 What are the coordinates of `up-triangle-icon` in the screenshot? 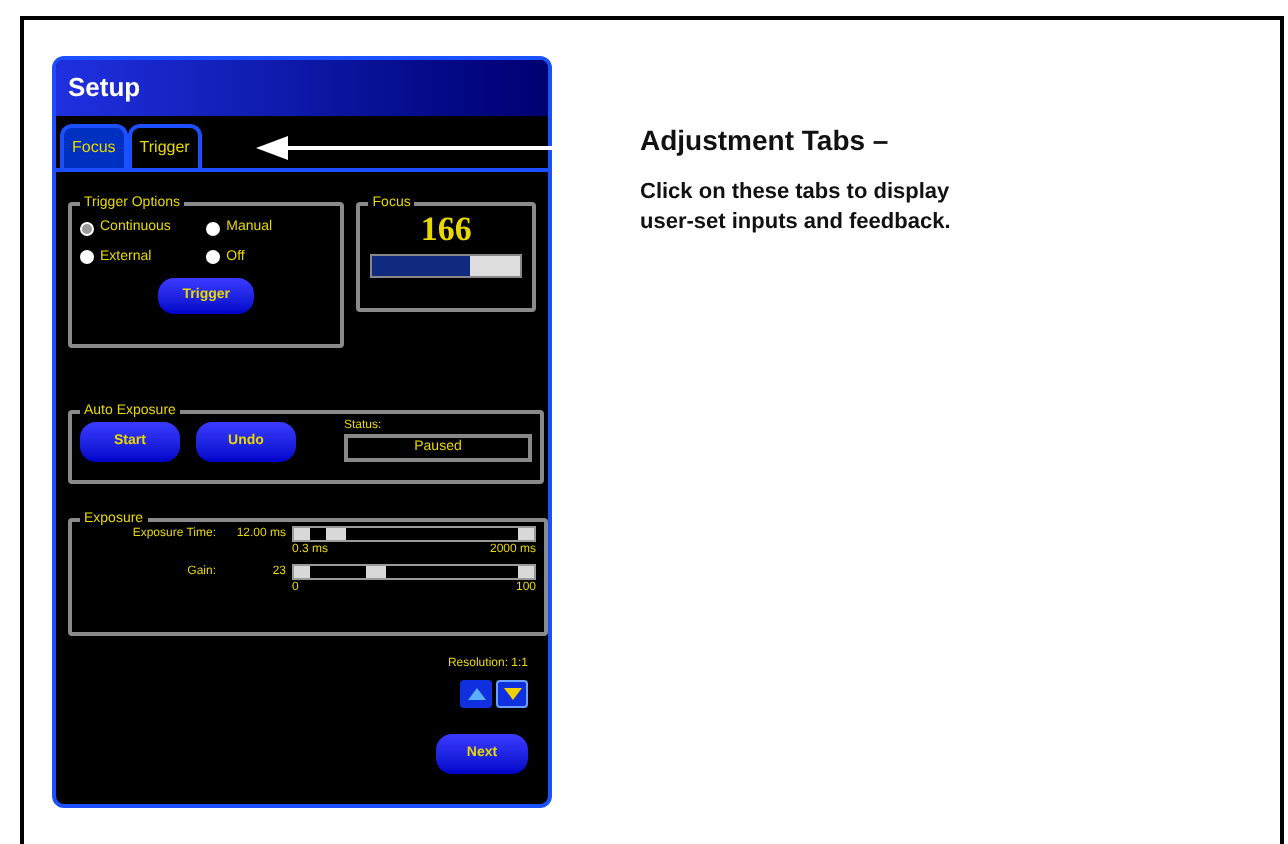 It's located at (476, 694).